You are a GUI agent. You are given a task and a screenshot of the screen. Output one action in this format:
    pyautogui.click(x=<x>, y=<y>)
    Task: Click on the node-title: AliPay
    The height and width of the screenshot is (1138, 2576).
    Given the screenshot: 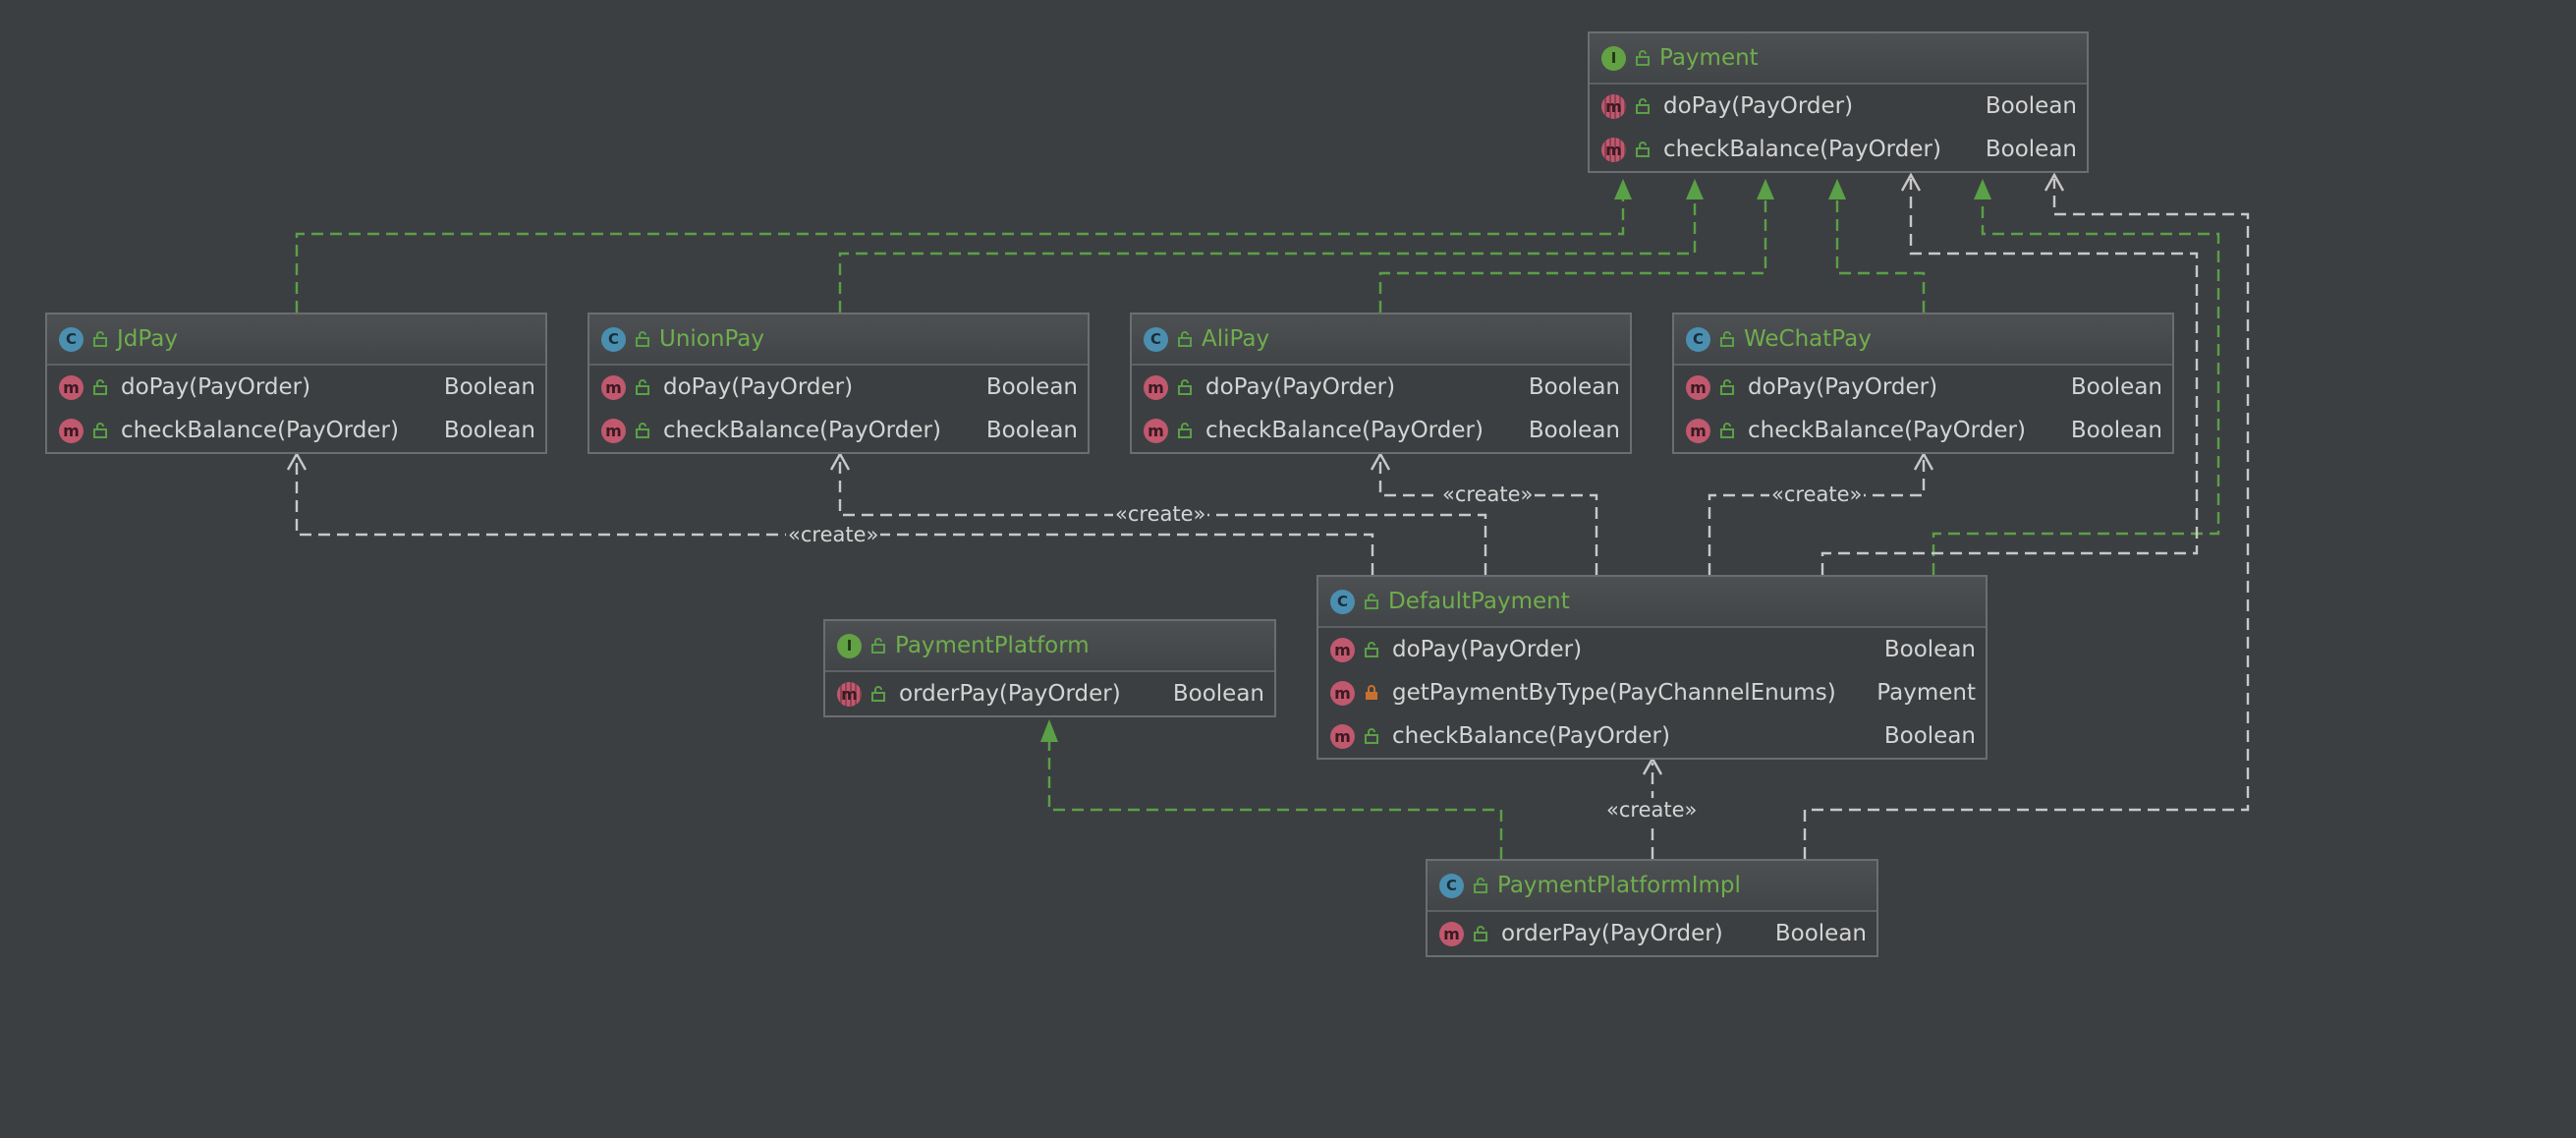 What is the action you would take?
    pyautogui.click(x=1236, y=339)
    